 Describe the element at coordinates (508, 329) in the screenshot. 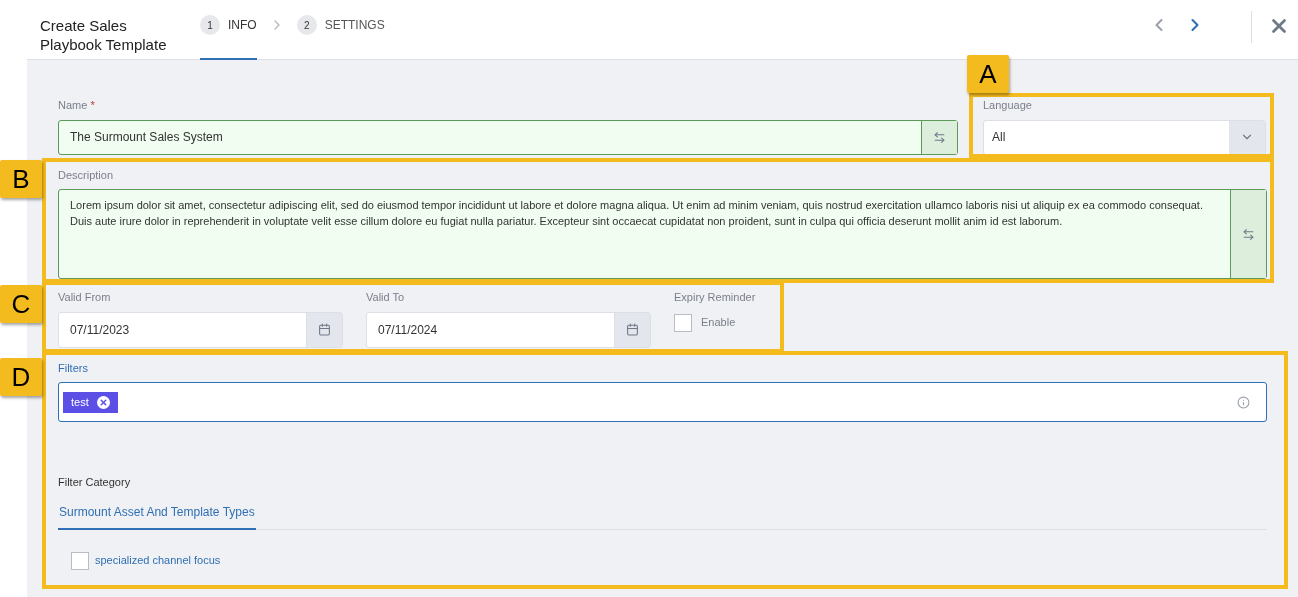

I see `date-field: 07/11/2024` at that location.